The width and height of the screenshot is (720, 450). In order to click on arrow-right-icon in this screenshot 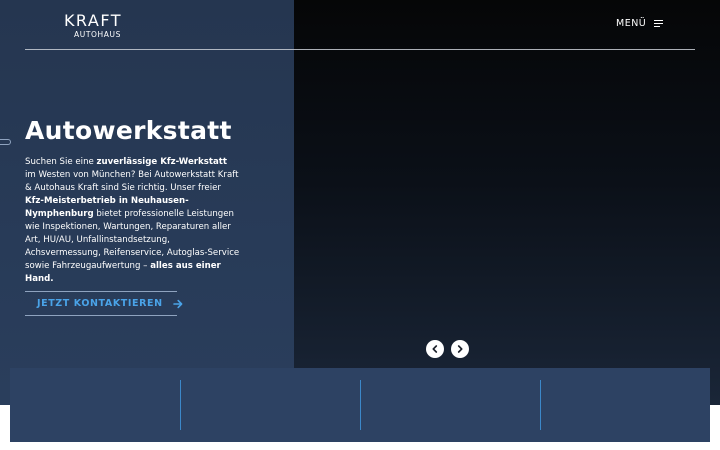, I will do `click(177, 304)`.